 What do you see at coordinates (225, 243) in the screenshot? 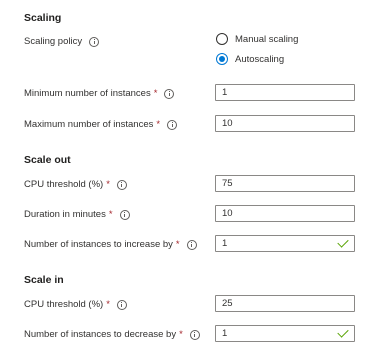
I see `increase-value: 1` at bounding box center [225, 243].